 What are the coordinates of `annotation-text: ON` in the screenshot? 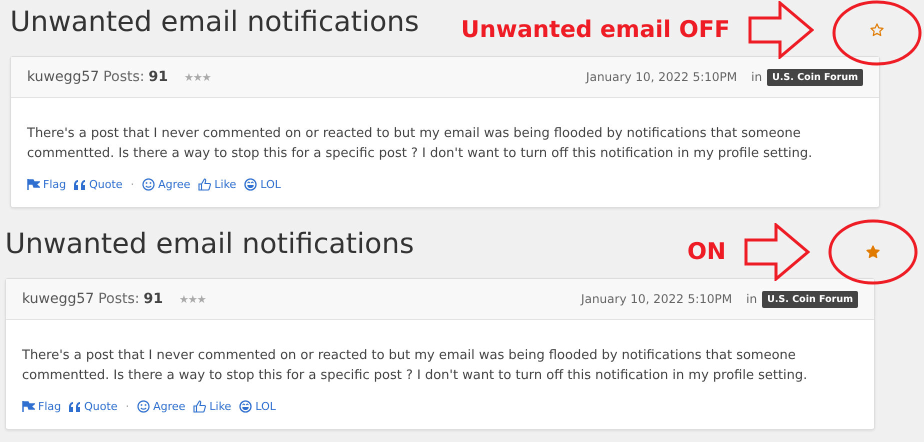 It's located at (706, 252).